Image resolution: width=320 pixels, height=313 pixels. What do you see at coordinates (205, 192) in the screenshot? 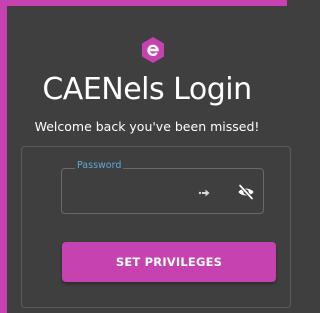
I see `keypass-arrow-icon` at bounding box center [205, 192].